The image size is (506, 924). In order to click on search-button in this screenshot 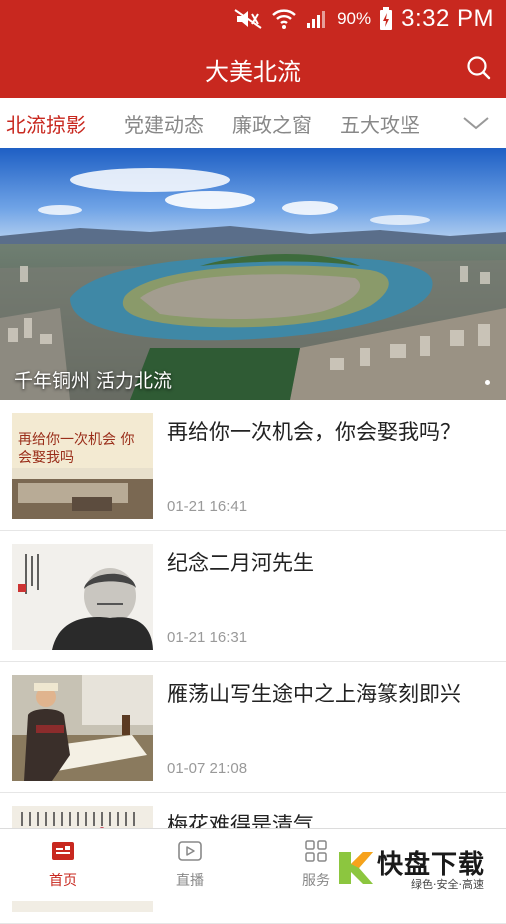, I will do `click(479, 68)`.